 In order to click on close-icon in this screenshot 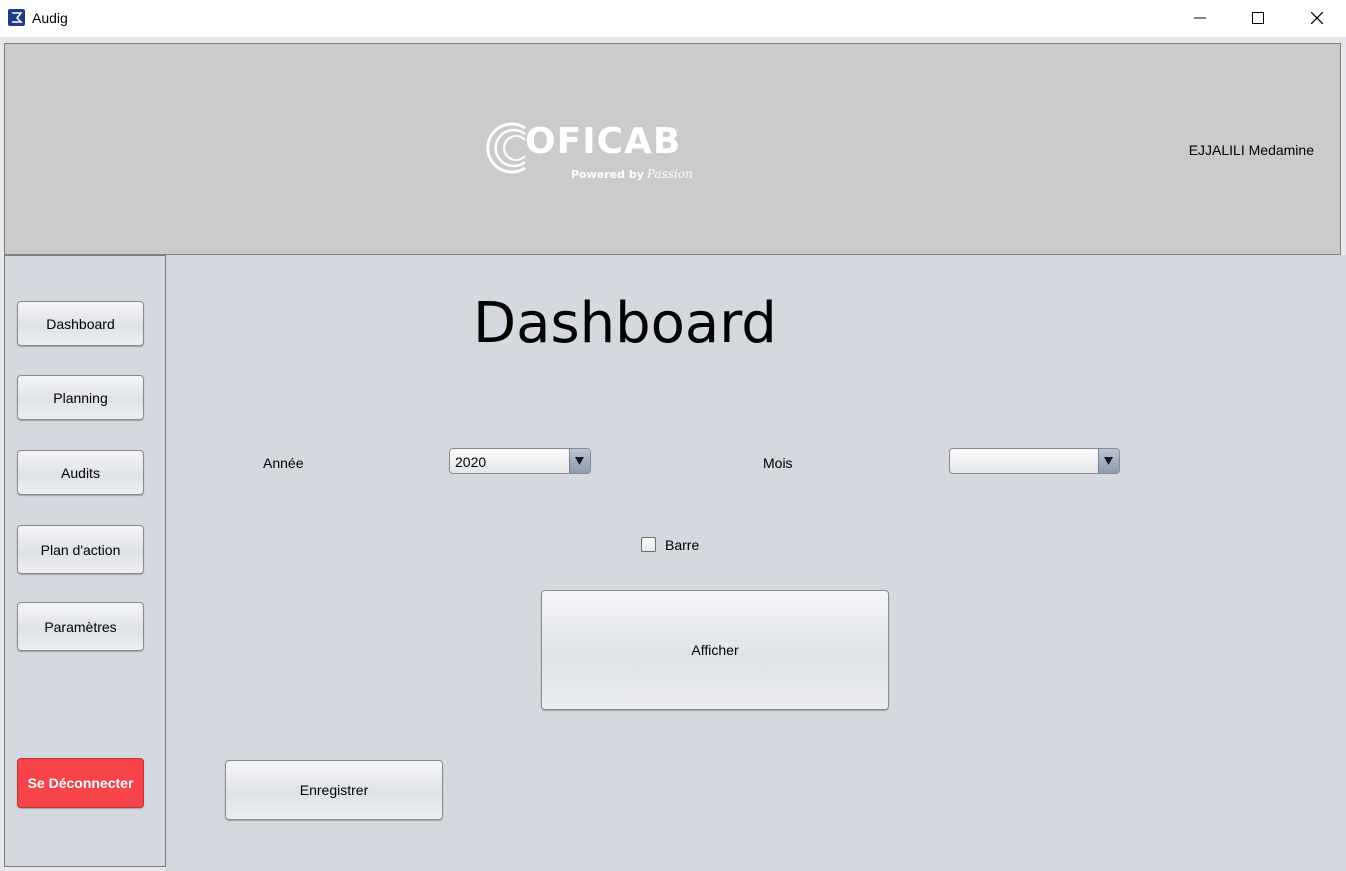, I will do `click(1317, 18)`.